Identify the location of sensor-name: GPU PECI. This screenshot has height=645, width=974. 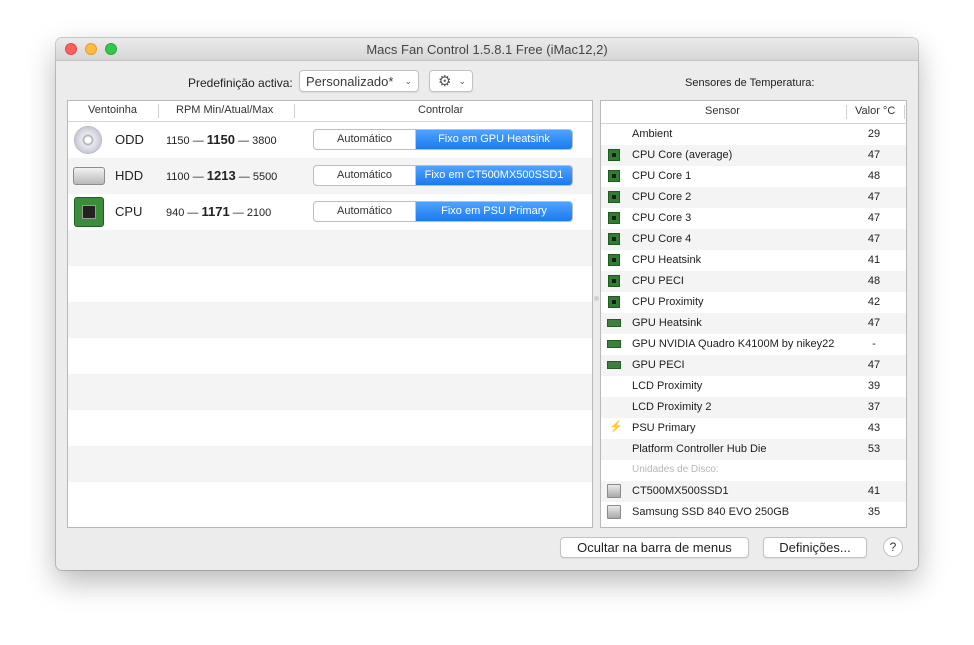
(658, 365).